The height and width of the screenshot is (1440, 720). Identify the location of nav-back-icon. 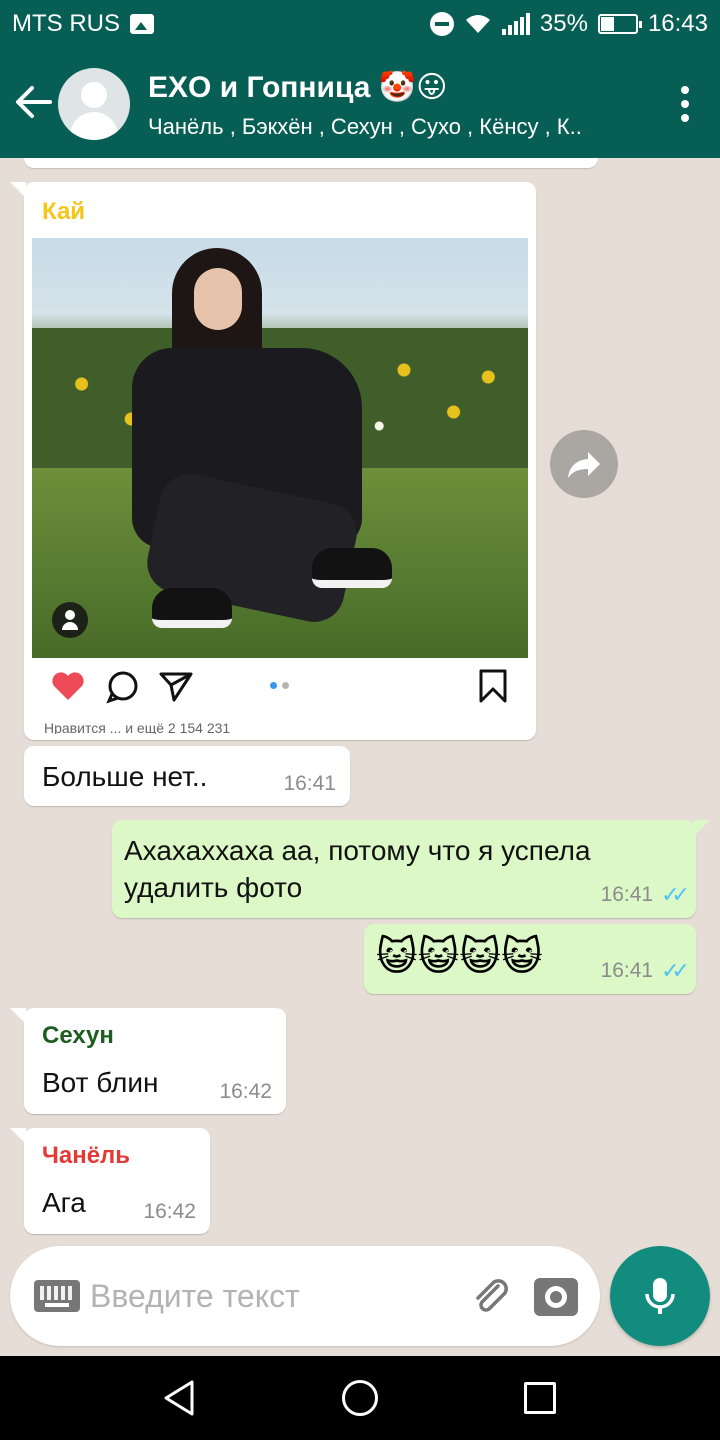
(180, 1398).